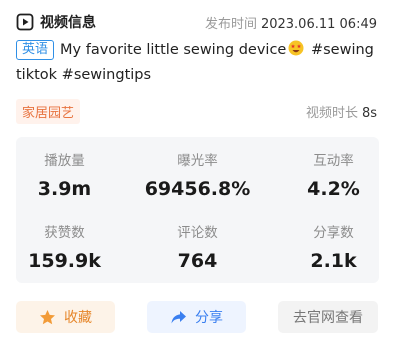 This screenshot has height=339, width=393. What do you see at coordinates (197, 233) in the screenshot?
I see `stat-label: 评论数` at bounding box center [197, 233].